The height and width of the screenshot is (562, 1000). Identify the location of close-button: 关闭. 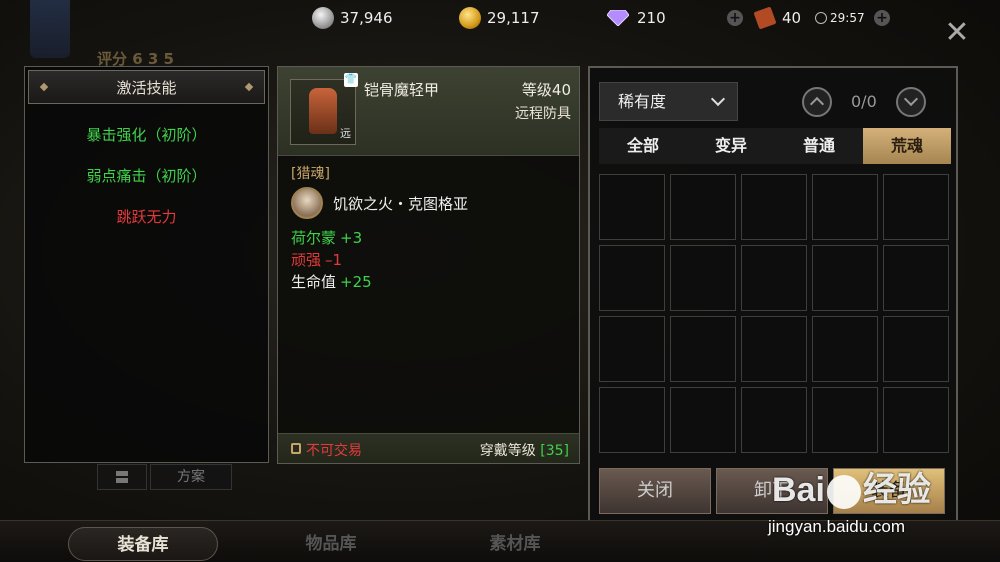
(655, 491).